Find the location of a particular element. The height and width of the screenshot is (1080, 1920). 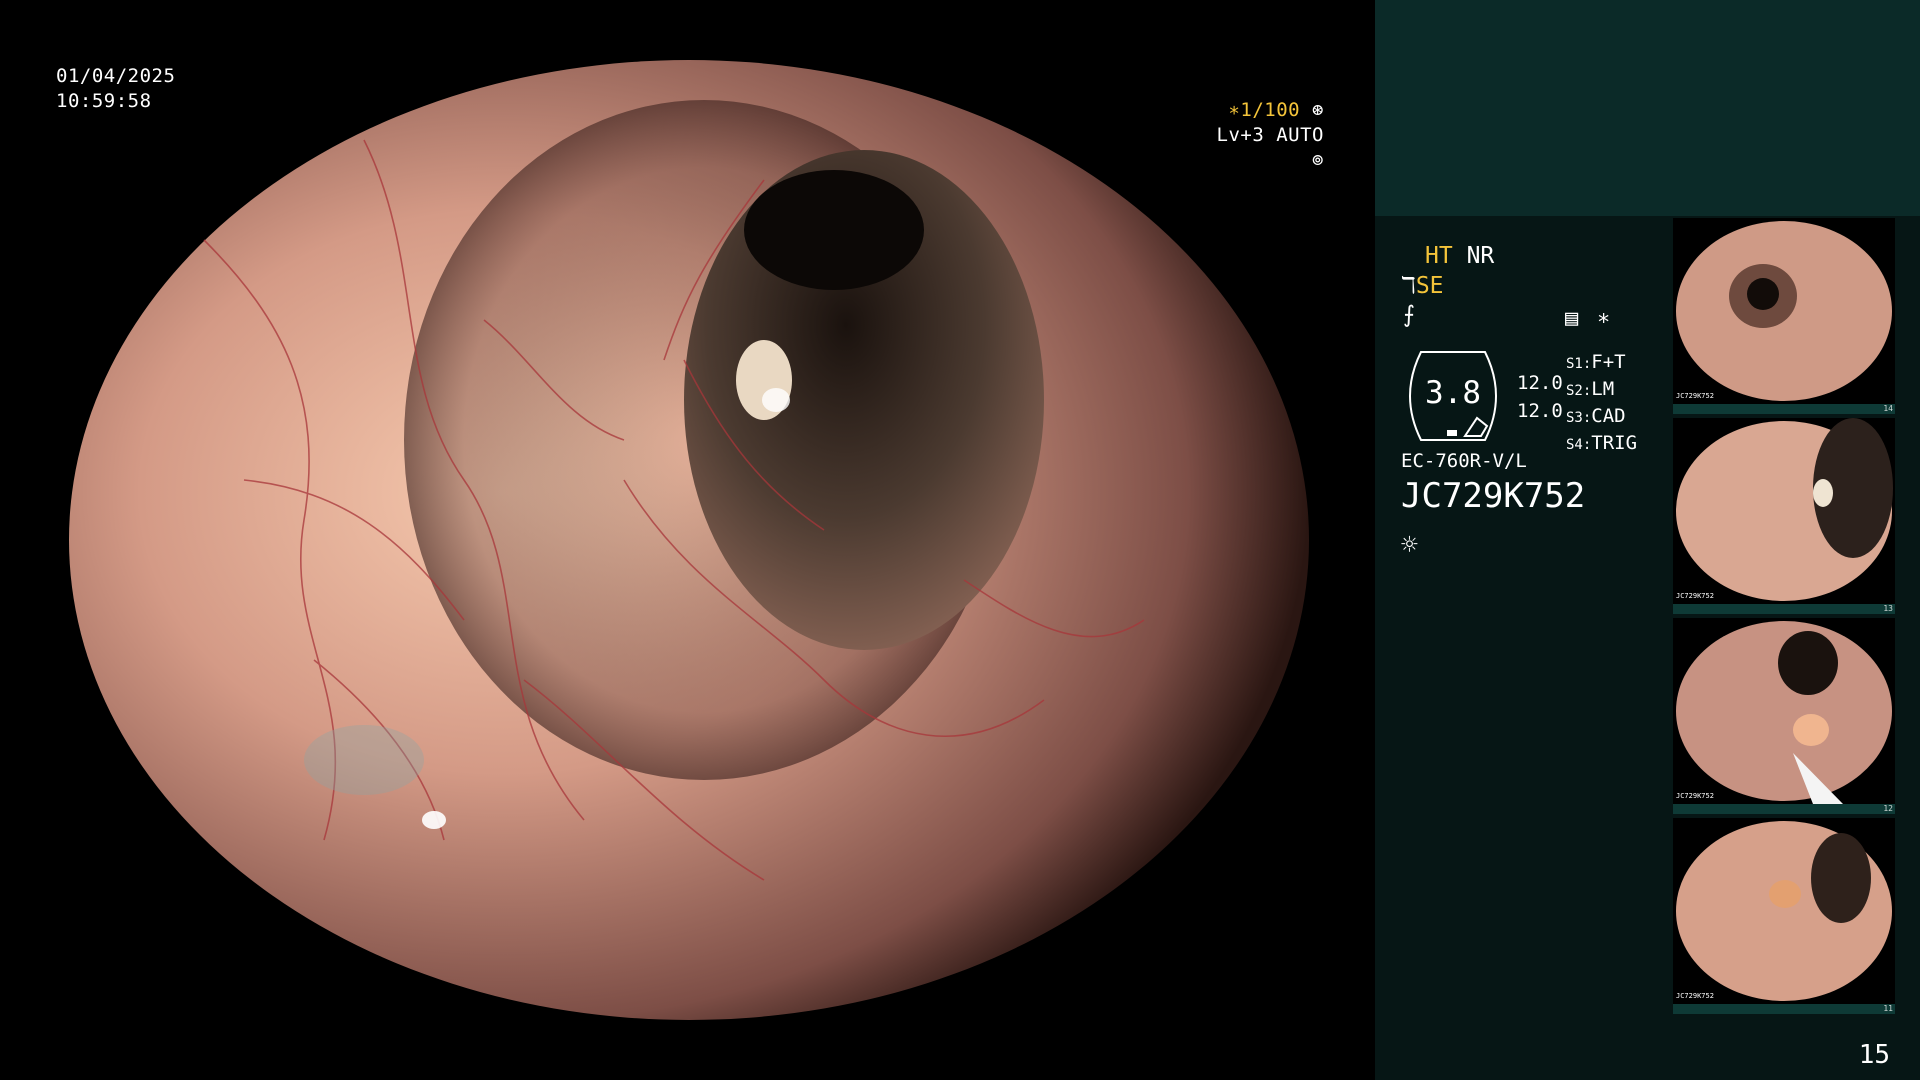

level-label: Lv+3 is located at coordinates (1240, 135).